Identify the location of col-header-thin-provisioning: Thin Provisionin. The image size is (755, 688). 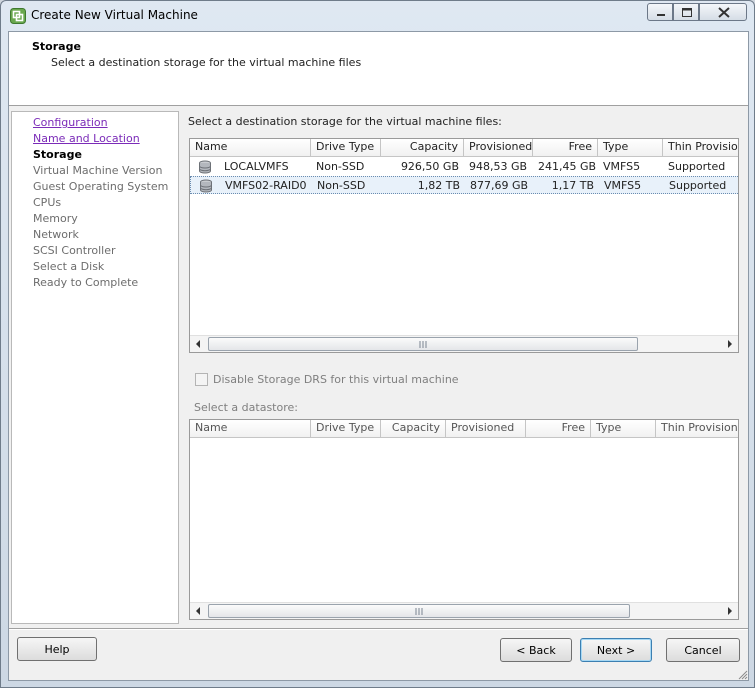
(697, 429).